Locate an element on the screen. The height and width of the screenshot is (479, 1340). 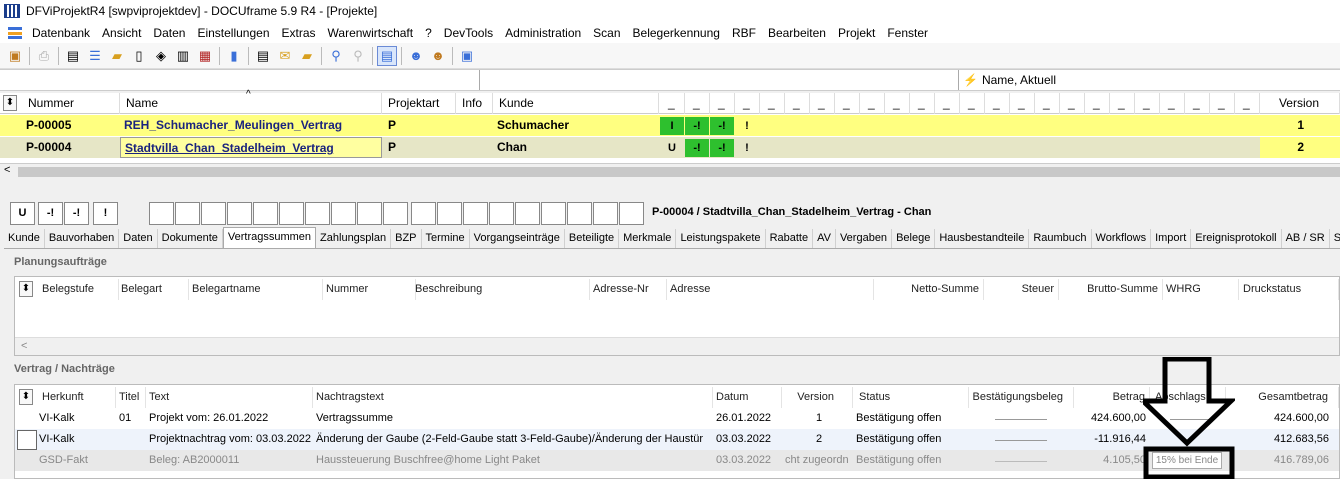
col-belegart: Belegart is located at coordinates (154, 289).